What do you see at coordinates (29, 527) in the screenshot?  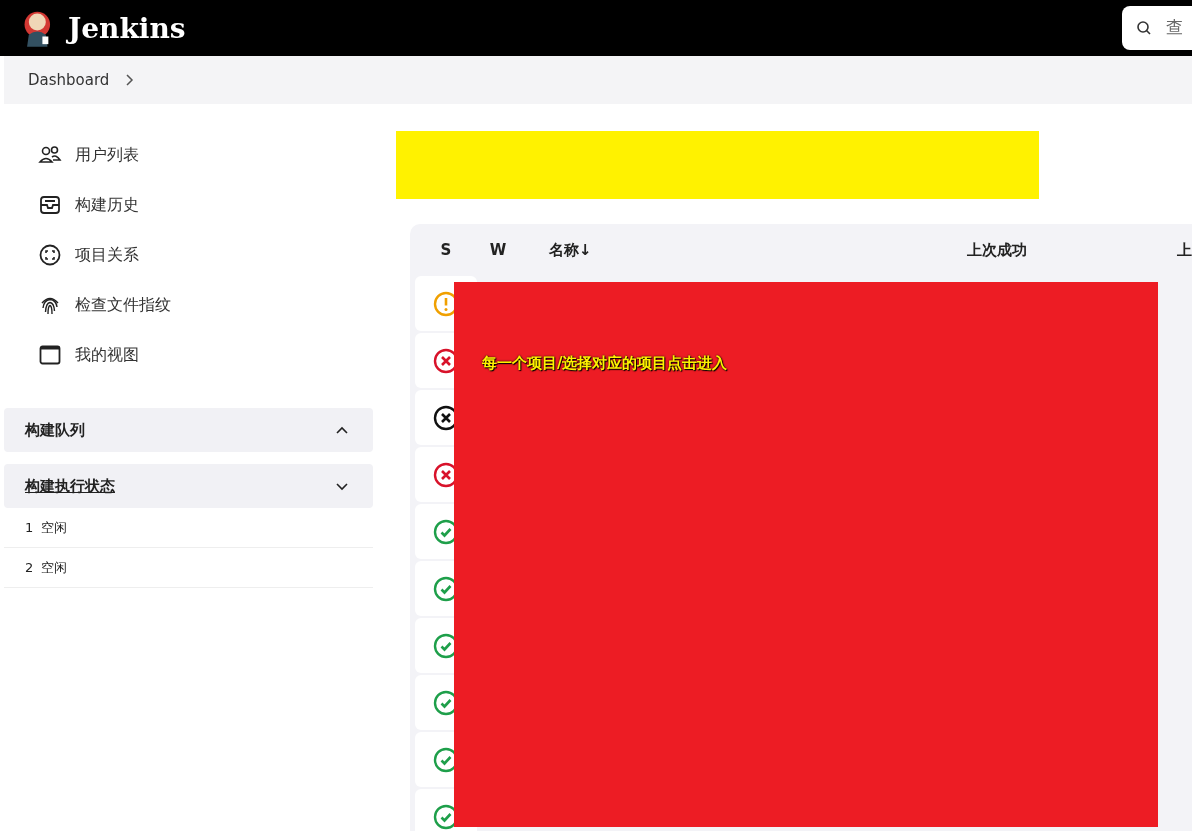 I see `executor-number: 1` at bounding box center [29, 527].